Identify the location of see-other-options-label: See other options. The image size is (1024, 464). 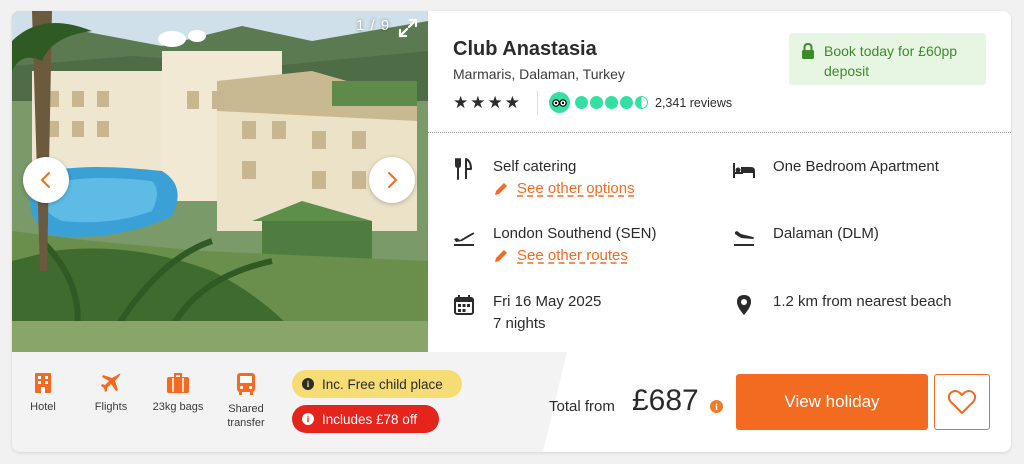
(576, 188).